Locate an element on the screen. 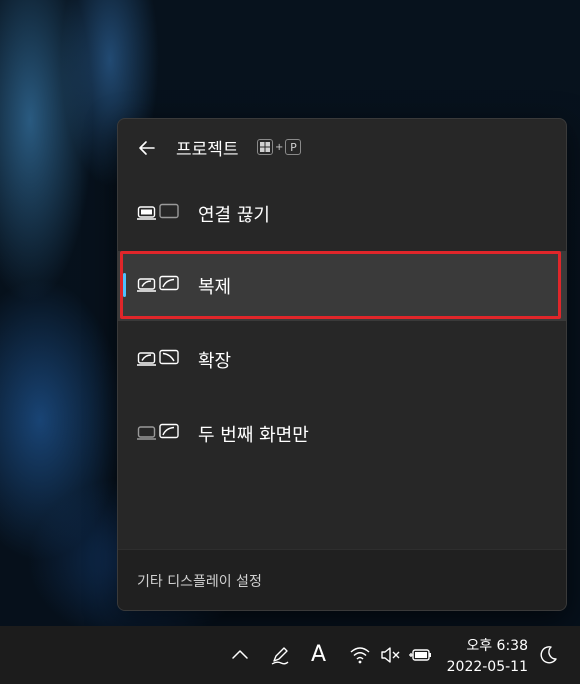  back-arrow-icon is located at coordinates (147, 148).